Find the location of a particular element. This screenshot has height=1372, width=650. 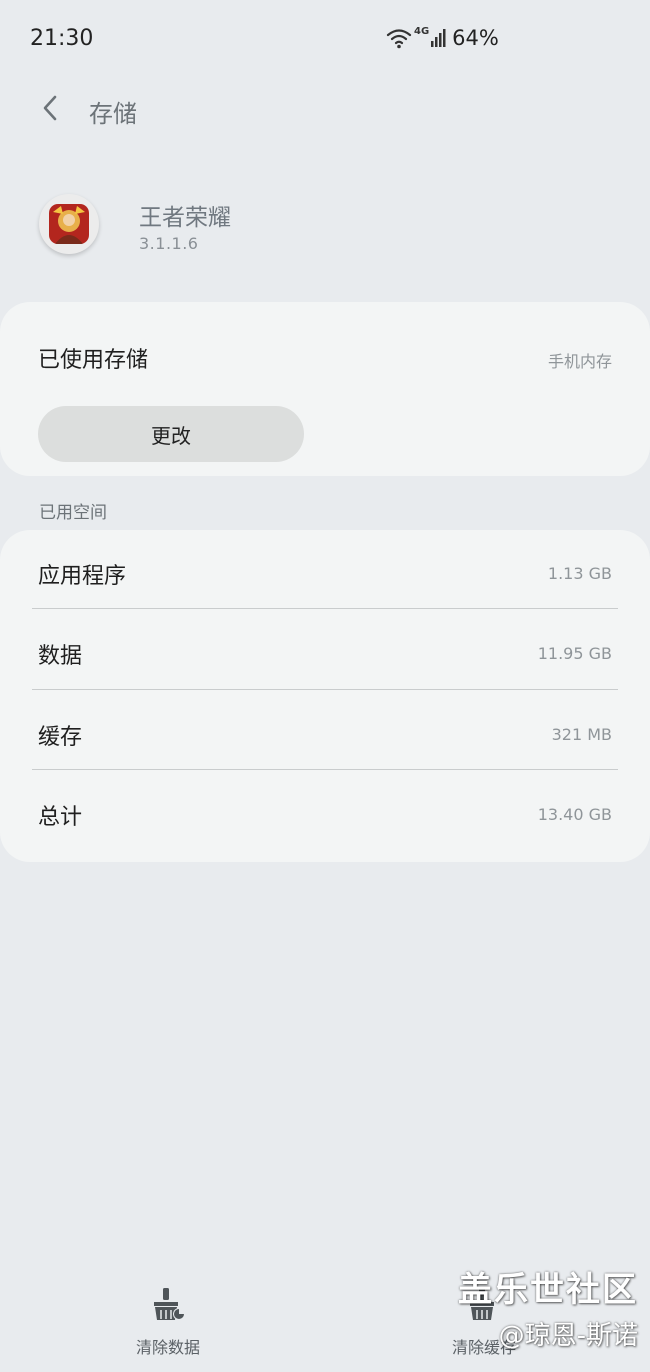

network-type-label: 4G is located at coordinates (422, 31).